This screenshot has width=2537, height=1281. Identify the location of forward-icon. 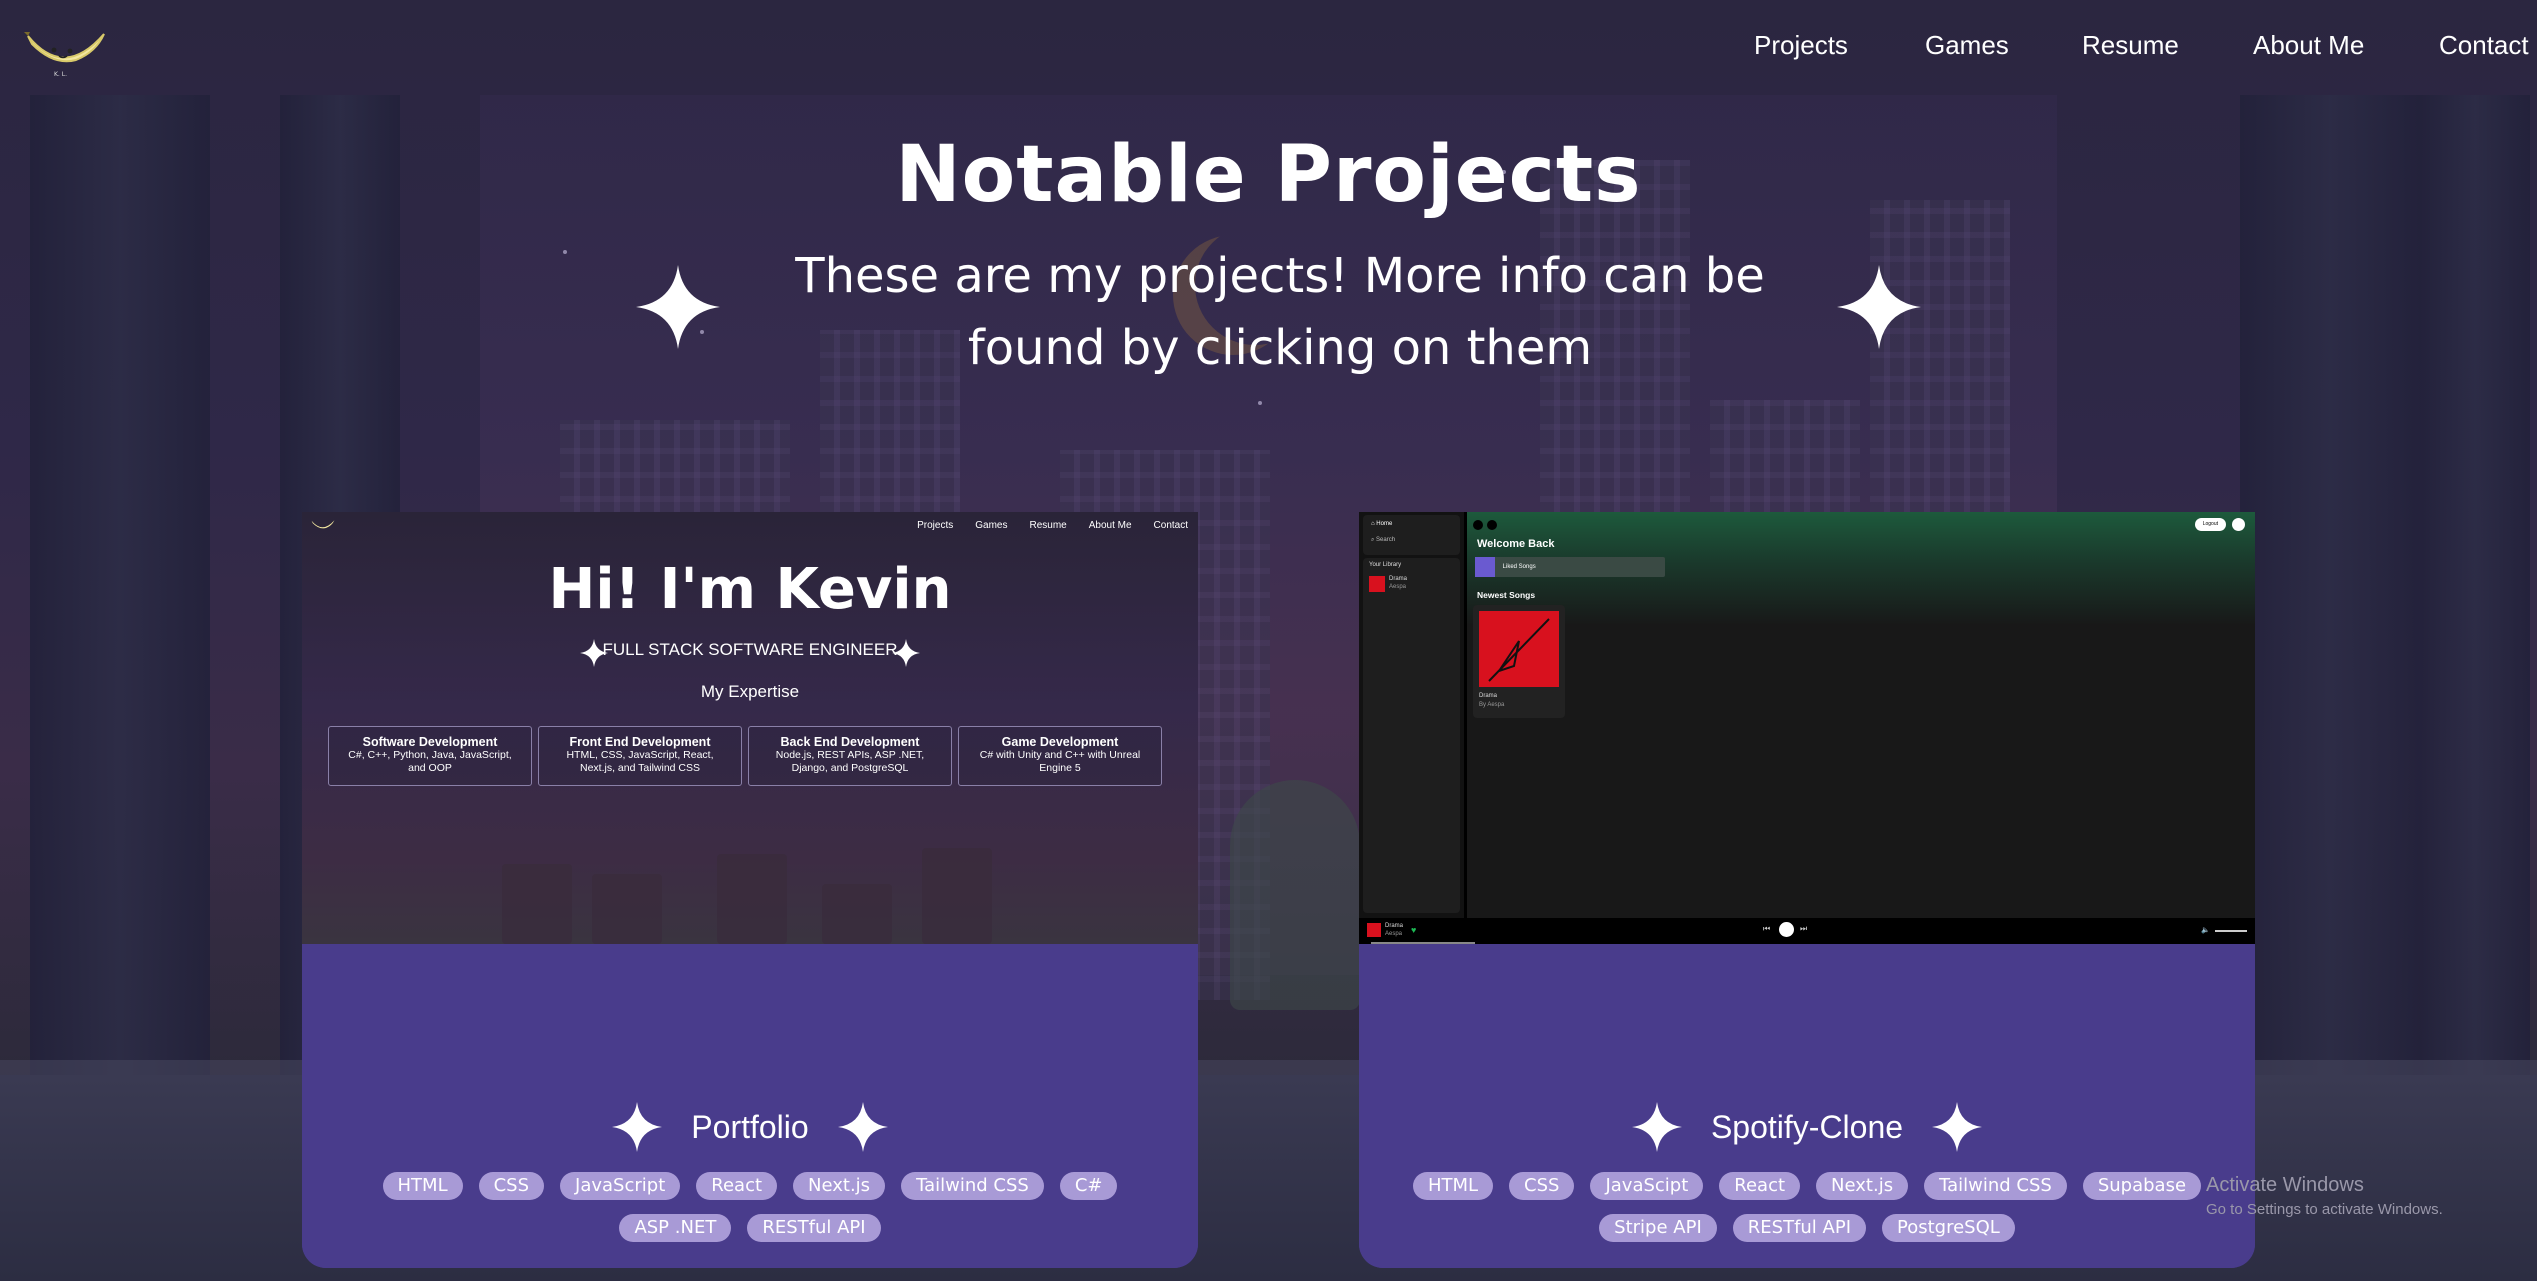
(1492, 525).